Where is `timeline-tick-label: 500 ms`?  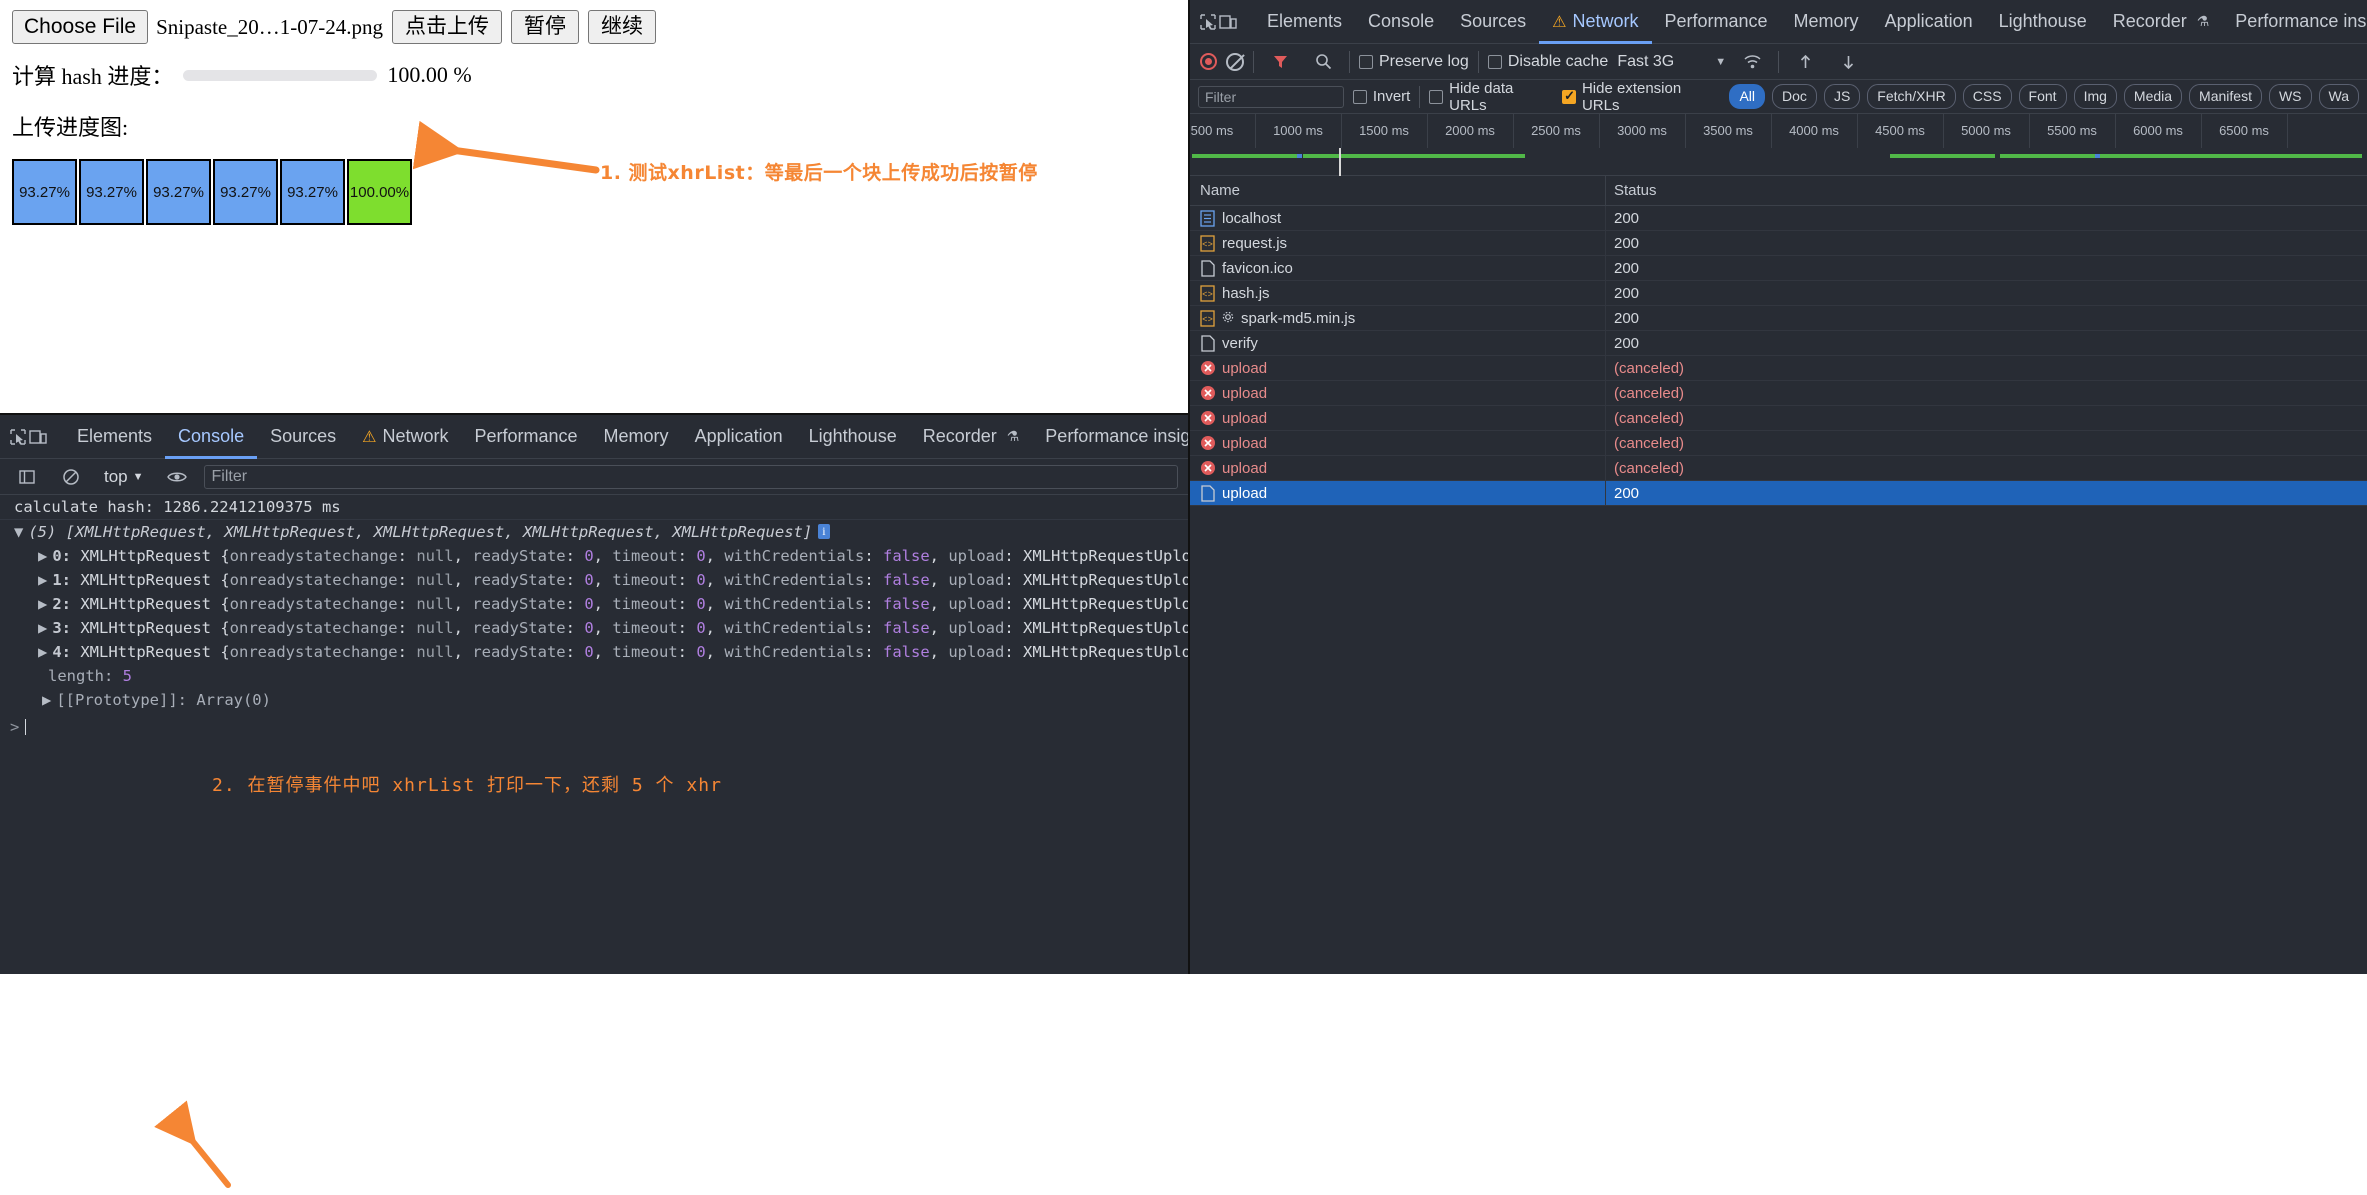
timeline-tick-label: 500 ms is located at coordinates (1212, 130).